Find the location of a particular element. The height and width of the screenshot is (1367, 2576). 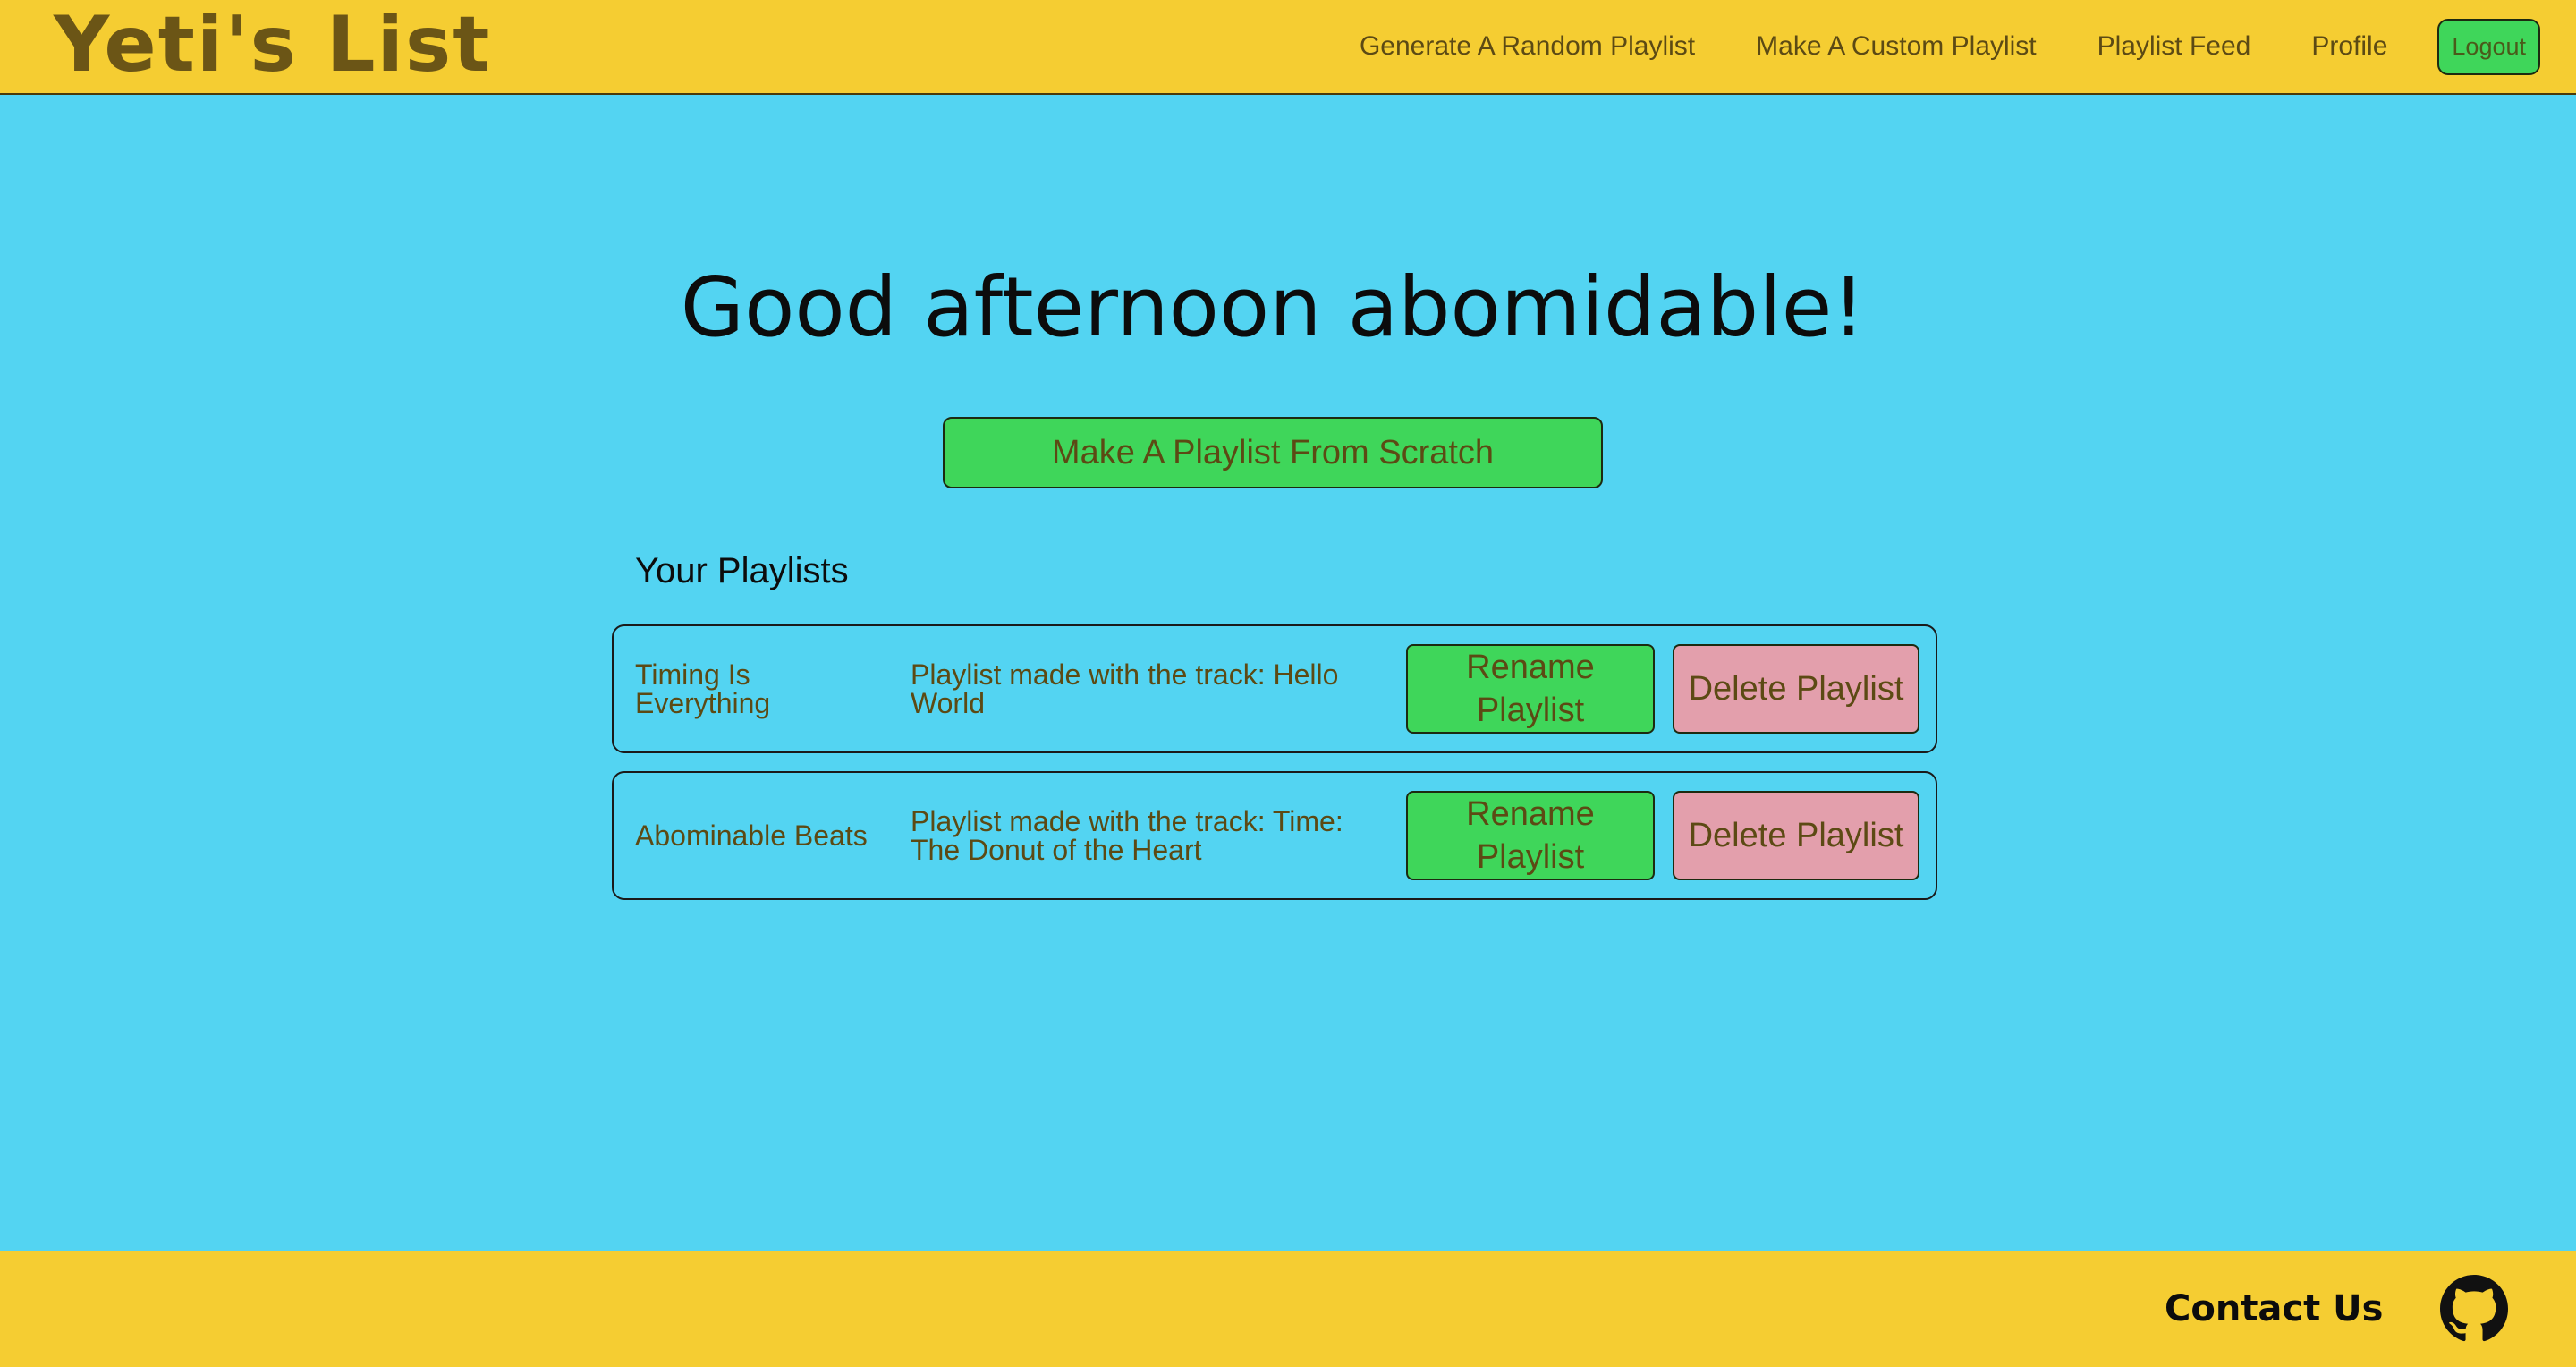

footer: Contact Us is located at coordinates (1288, 1309).